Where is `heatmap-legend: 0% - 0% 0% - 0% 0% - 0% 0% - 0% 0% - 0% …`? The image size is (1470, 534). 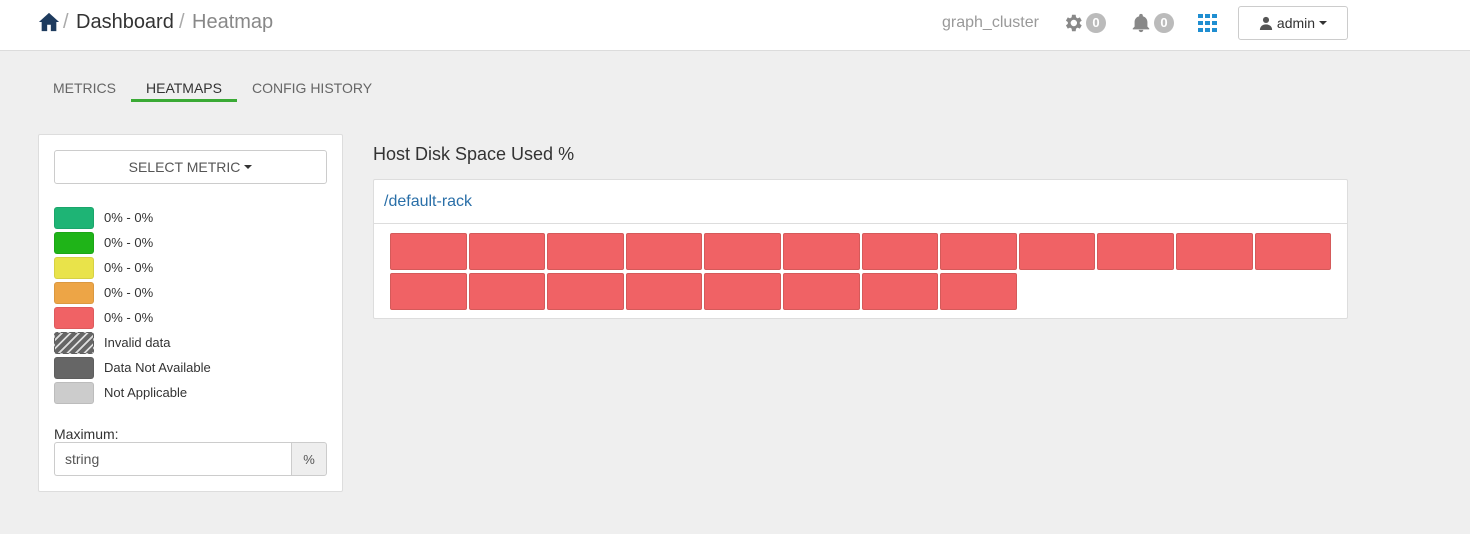 heatmap-legend: 0% - 0% 0% - 0% 0% - 0% 0% - 0% 0% - 0% … is located at coordinates (132, 305).